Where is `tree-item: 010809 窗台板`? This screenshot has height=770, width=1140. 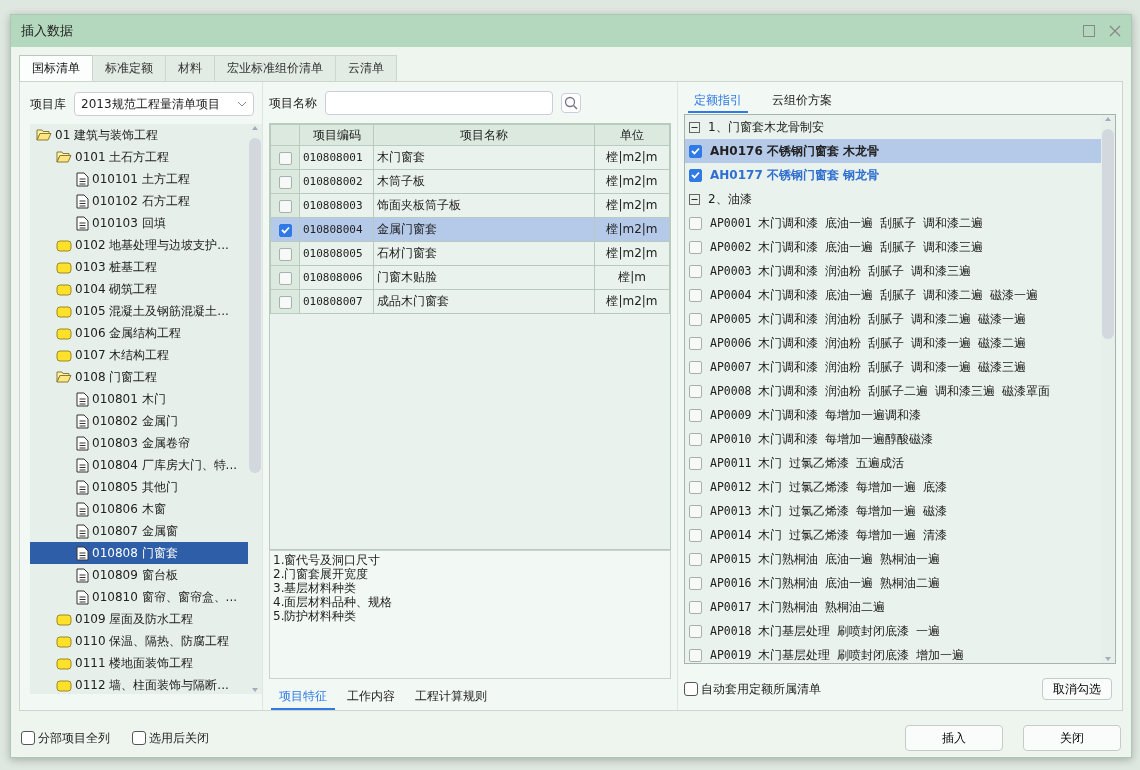
tree-item: 010809 窗台板 is located at coordinates (139, 575).